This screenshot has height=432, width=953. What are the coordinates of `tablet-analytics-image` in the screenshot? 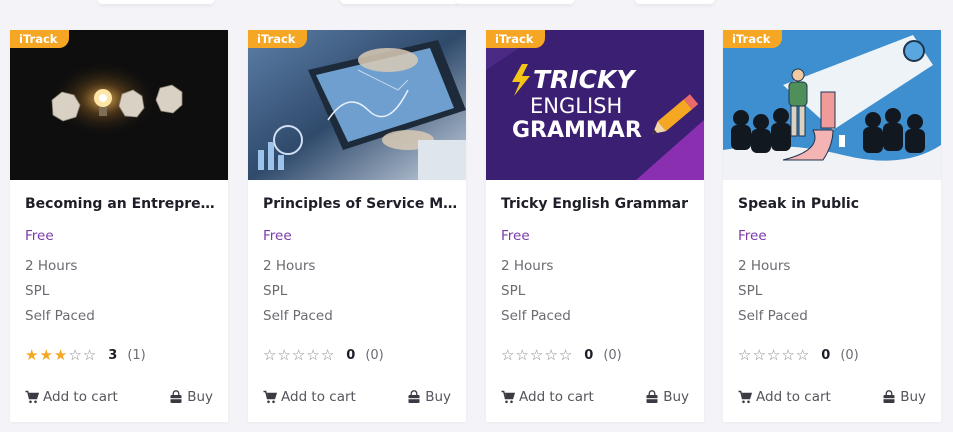 It's located at (357, 105).